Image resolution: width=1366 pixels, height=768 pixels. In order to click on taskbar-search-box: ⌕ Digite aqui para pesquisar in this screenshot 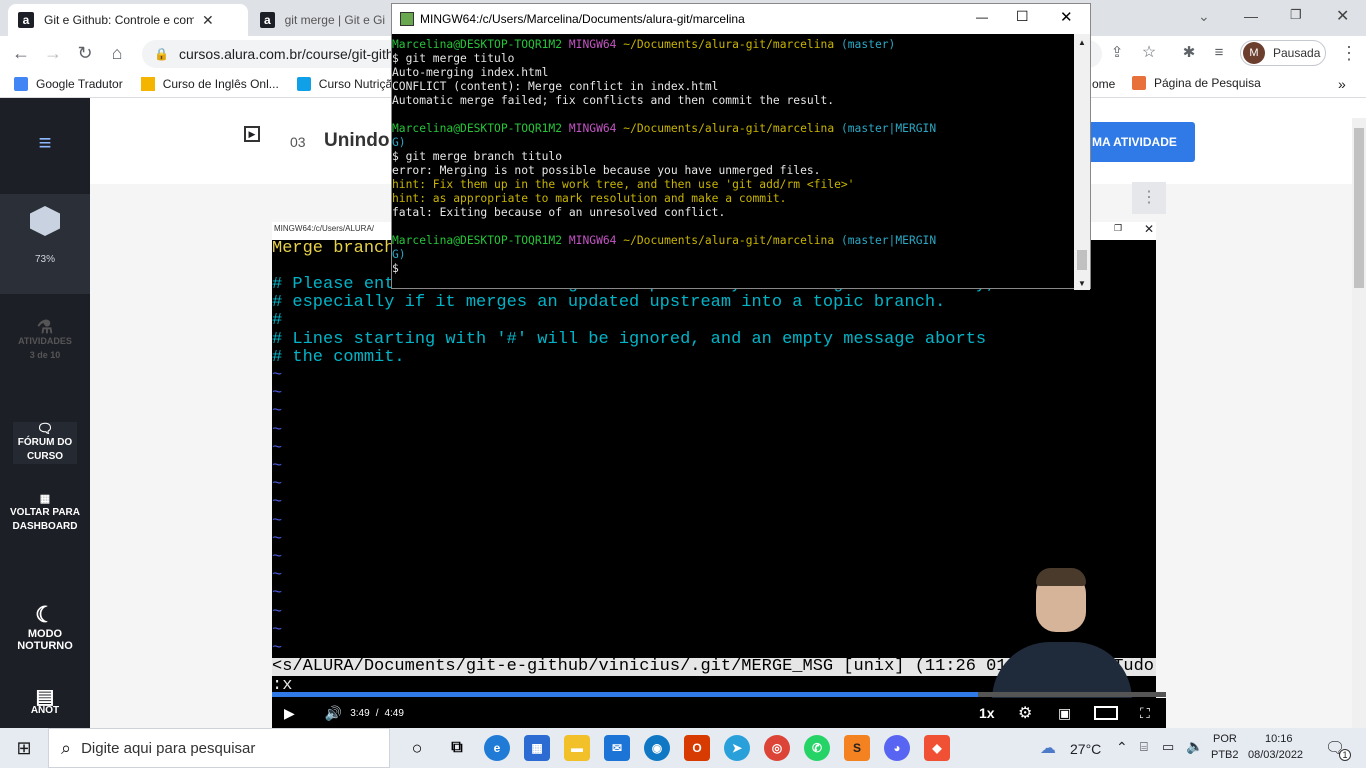, I will do `click(219, 748)`.